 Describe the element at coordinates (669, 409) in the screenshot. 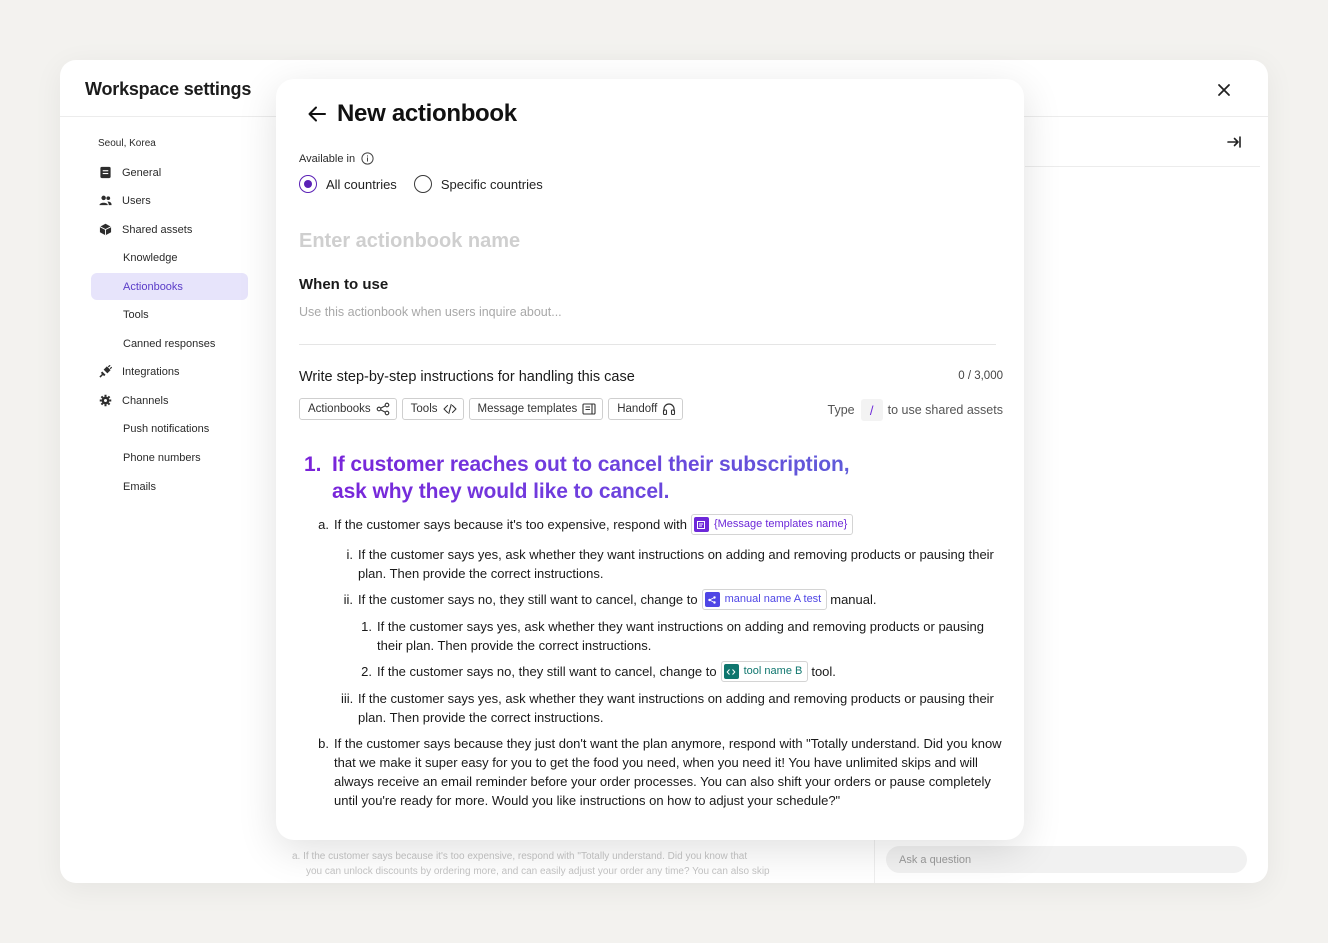

I see `headset-icon` at that location.